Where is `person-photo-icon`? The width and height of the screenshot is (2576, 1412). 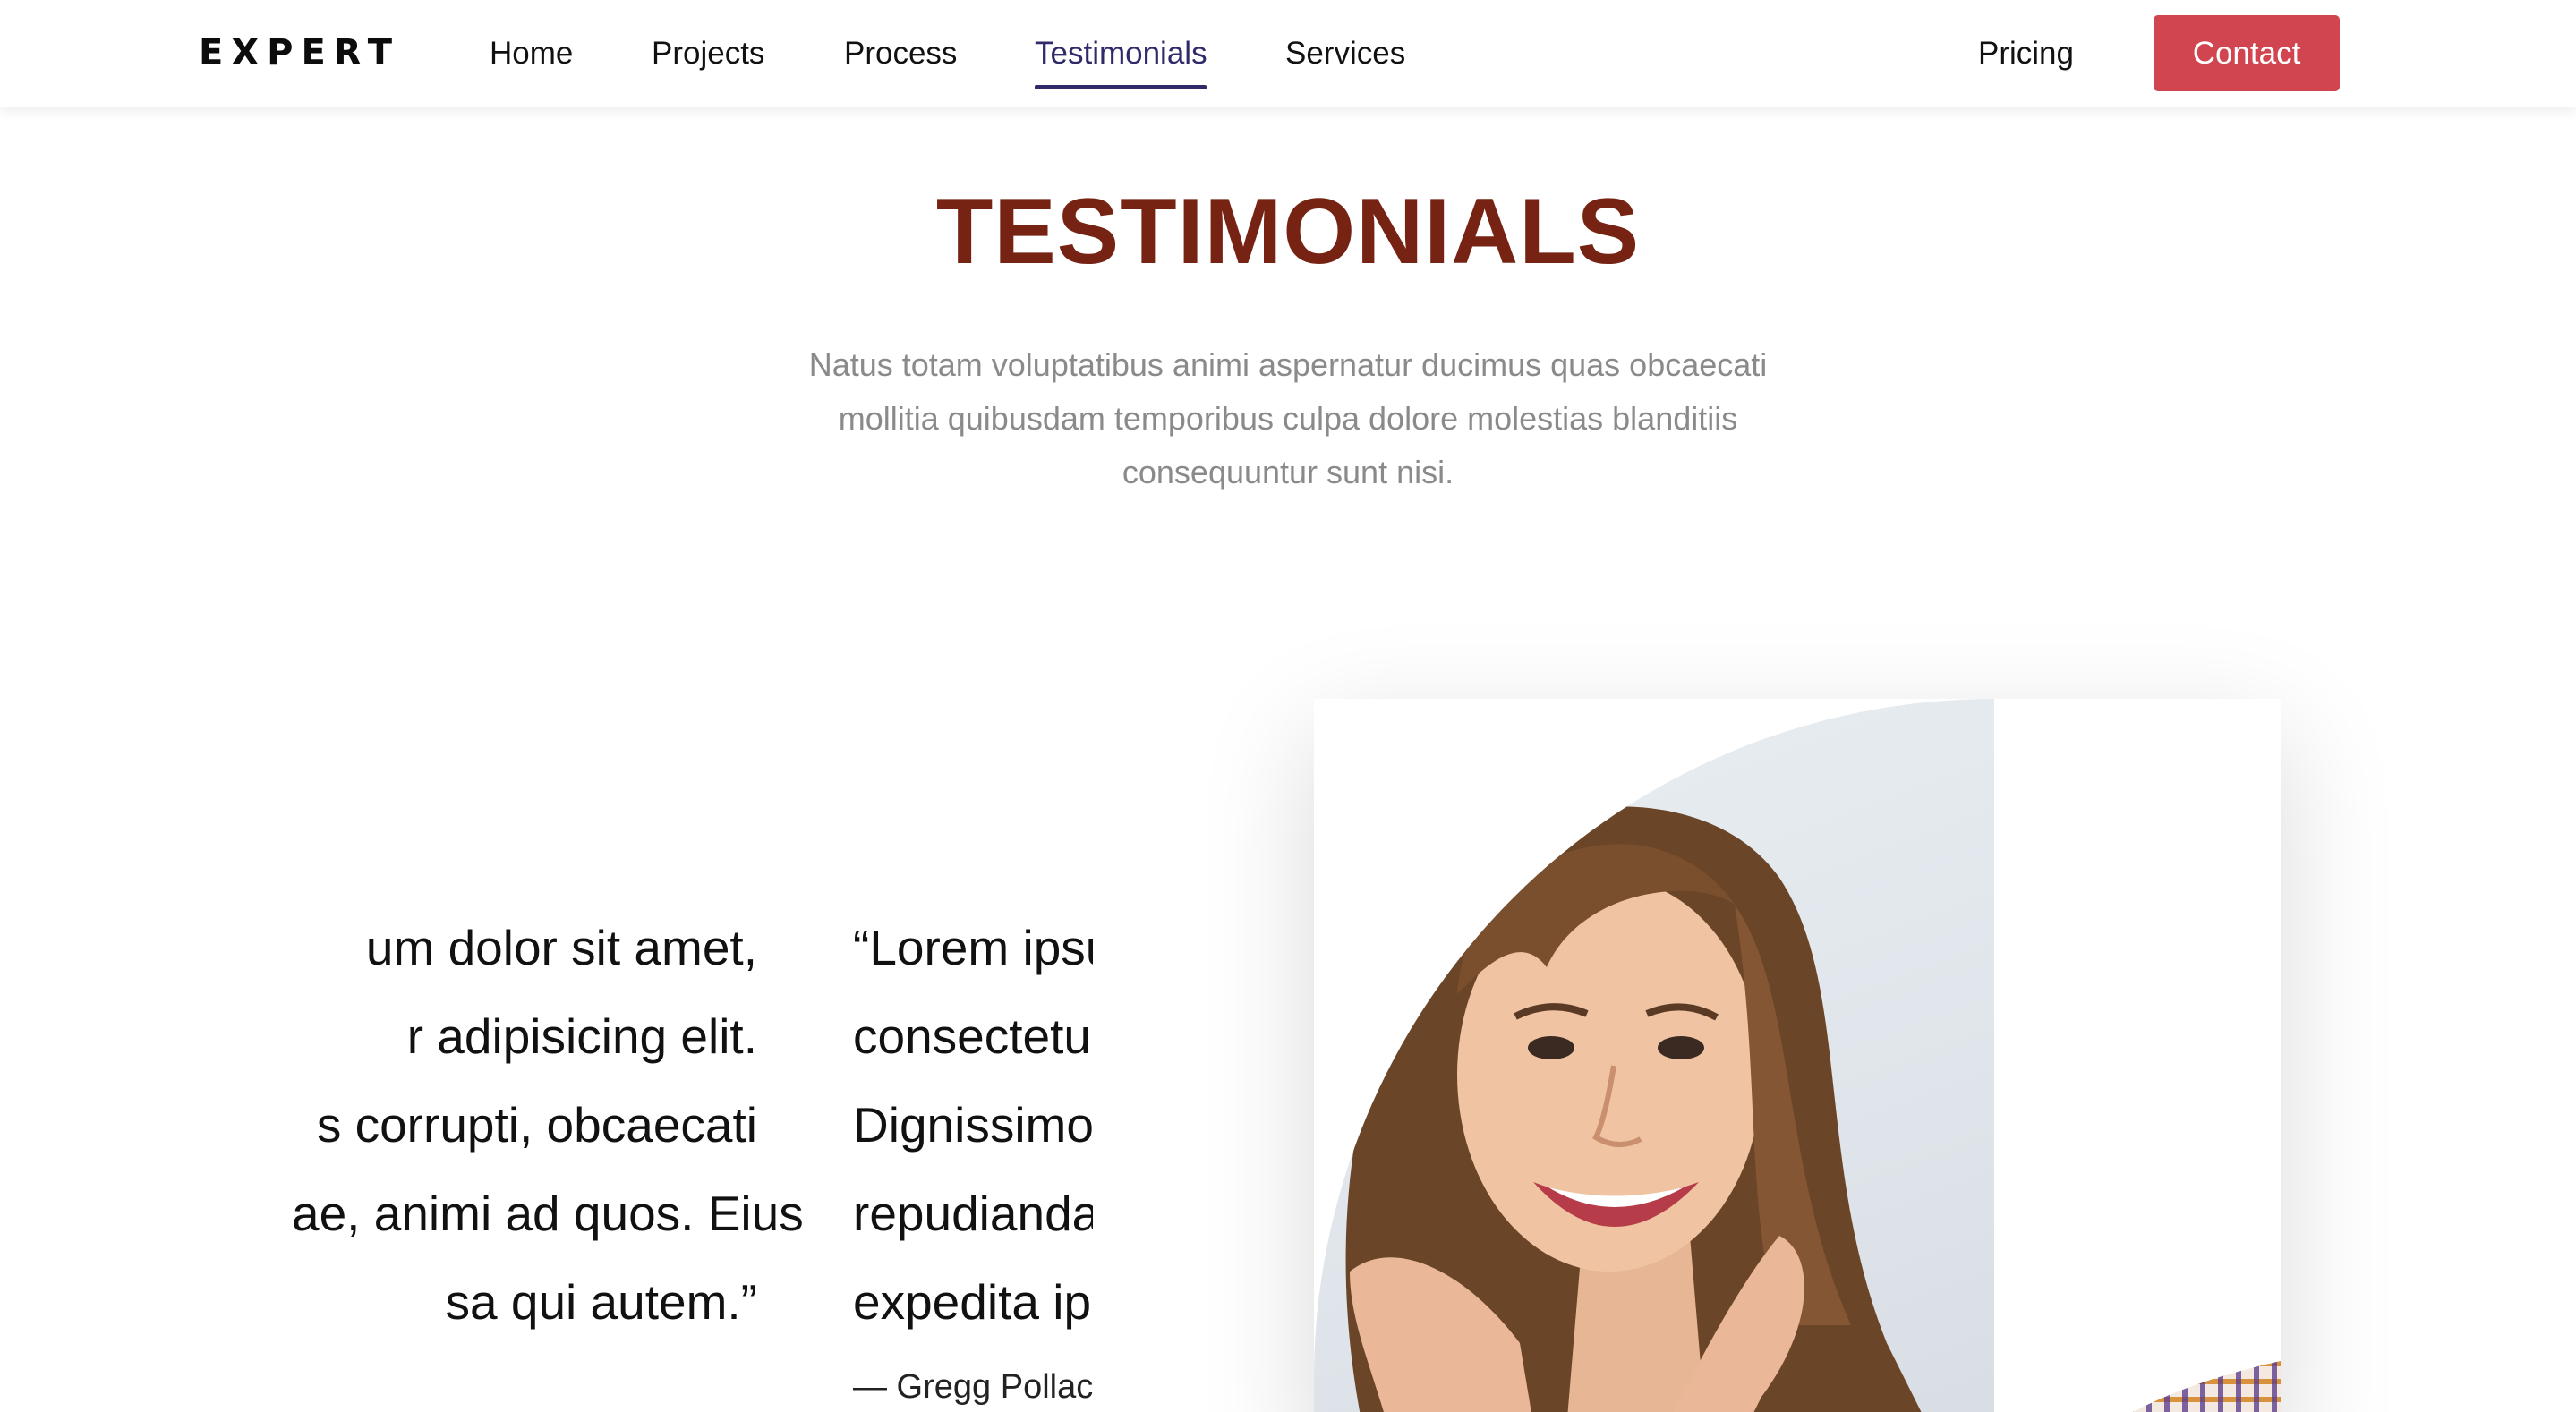 person-photo-icon is located at coordinates (1633, 1109).